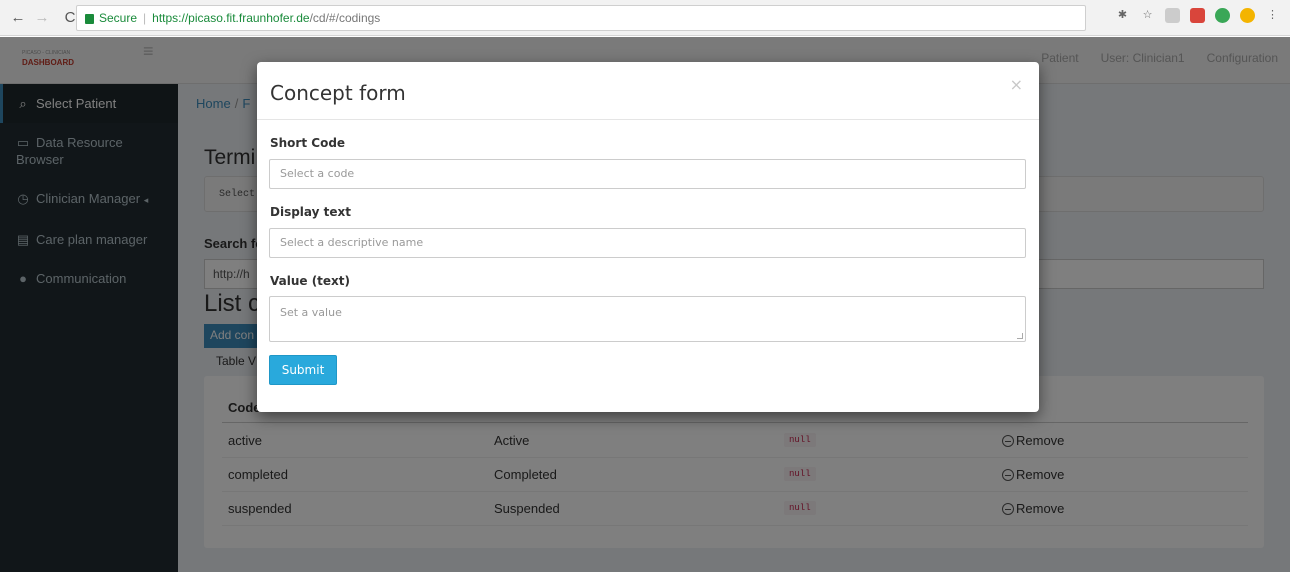 The image size is (1290, 572). What do you see at coordinates (647, 243) in the screenshot?
I see `display-text-input: Select a descriptive name` at bounding box center [647, 243].